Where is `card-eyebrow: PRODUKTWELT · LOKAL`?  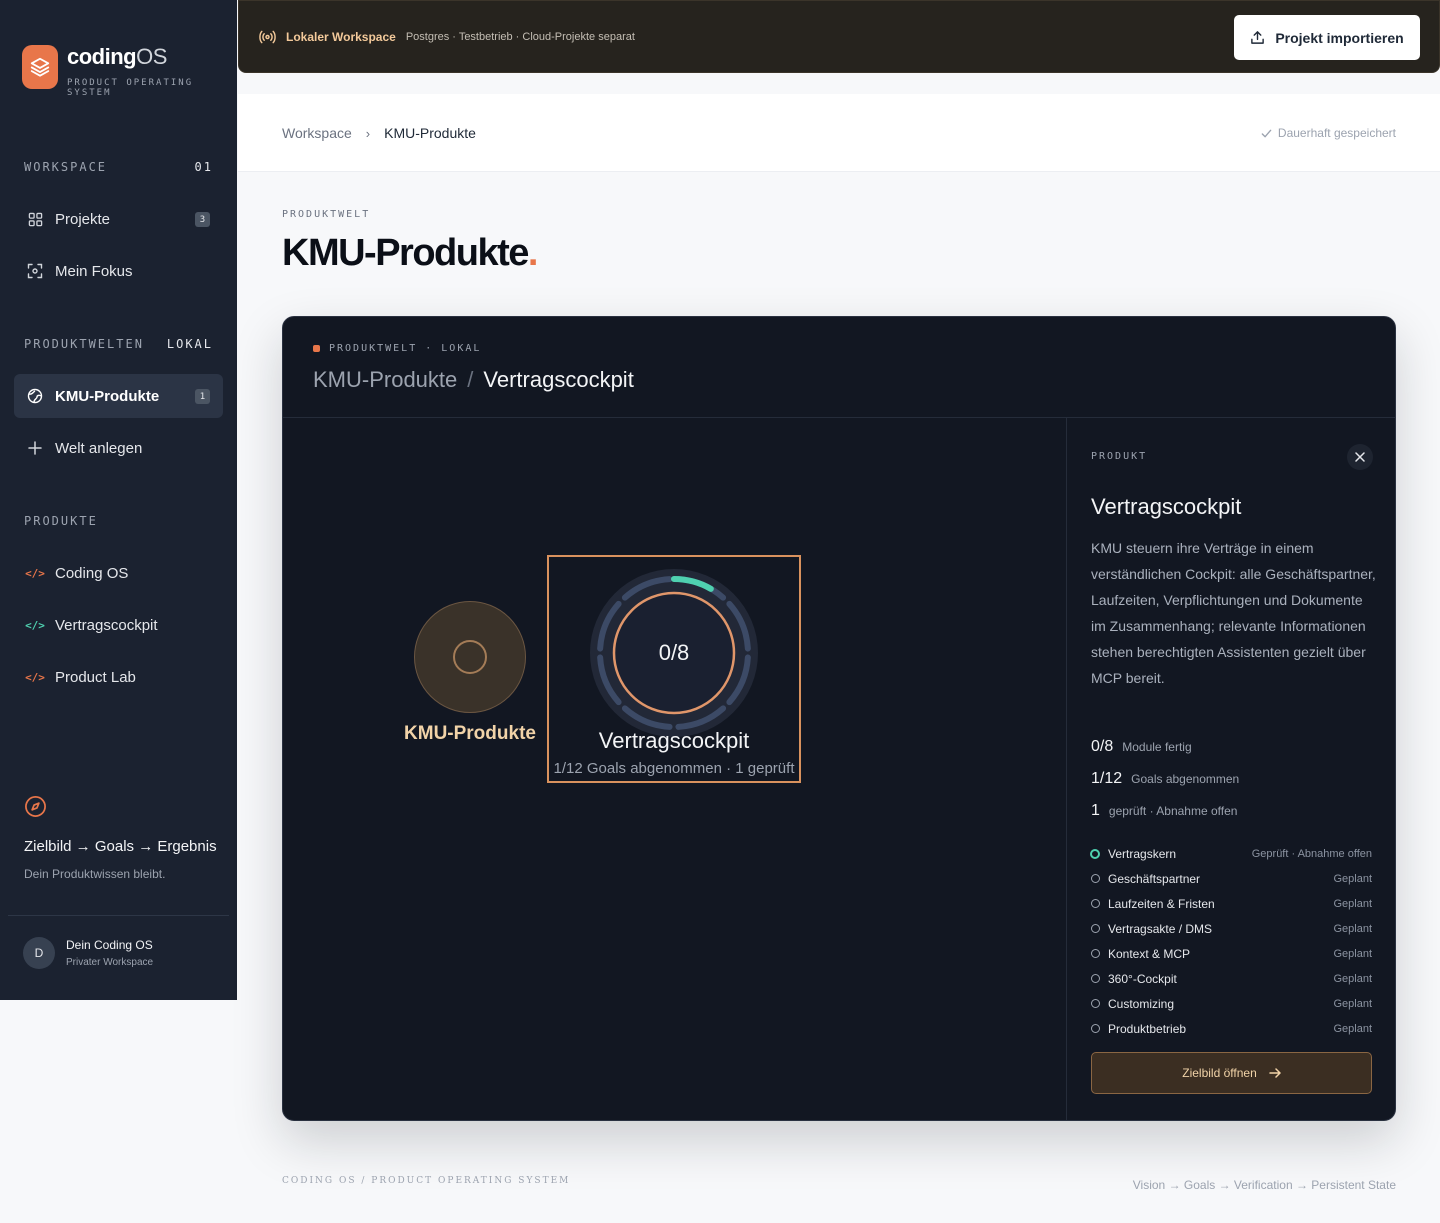
card-eyebrow: PRODUKTWELT · LOKAL is located at coordinates (397, 348).